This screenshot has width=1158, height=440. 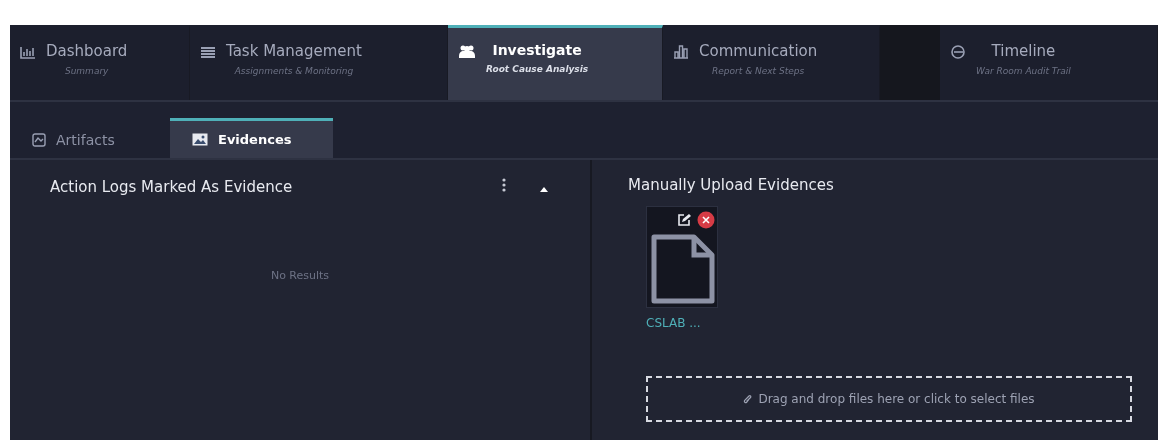 I want to click on tab-subtitle: Assignments & Monitoring, so click(x=294, y=71).